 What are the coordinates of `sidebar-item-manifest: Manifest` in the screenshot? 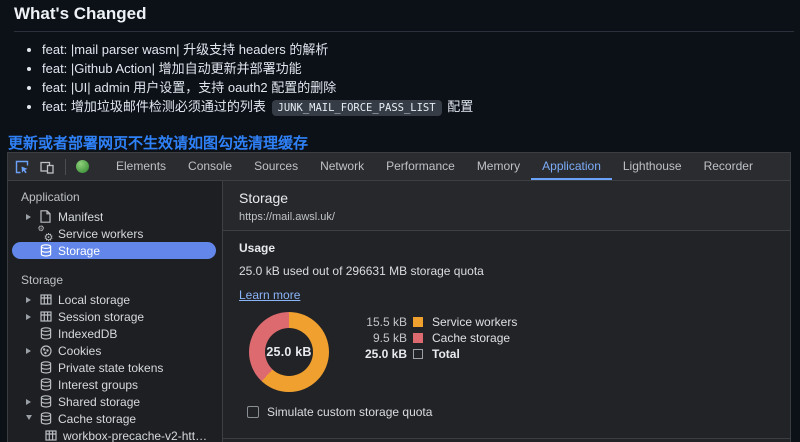 It's located at (114, 216).